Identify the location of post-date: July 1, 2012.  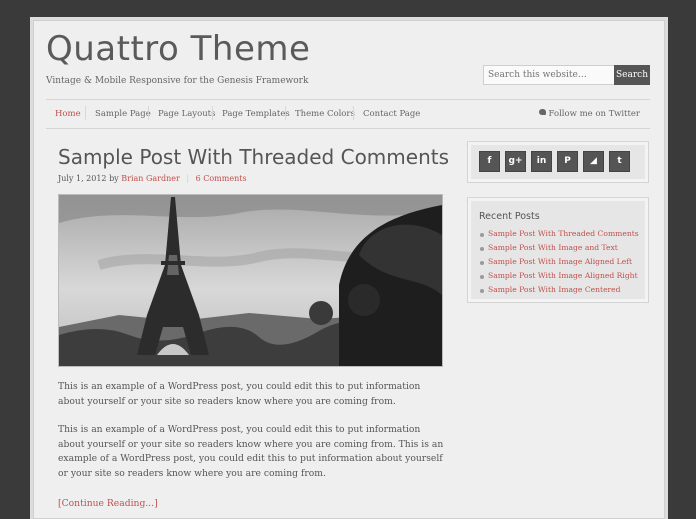
(82, 178).